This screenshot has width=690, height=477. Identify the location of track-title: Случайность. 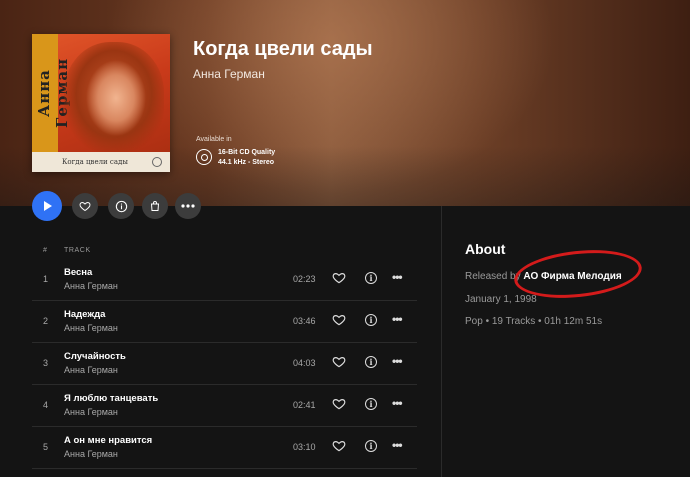
(95, 356).